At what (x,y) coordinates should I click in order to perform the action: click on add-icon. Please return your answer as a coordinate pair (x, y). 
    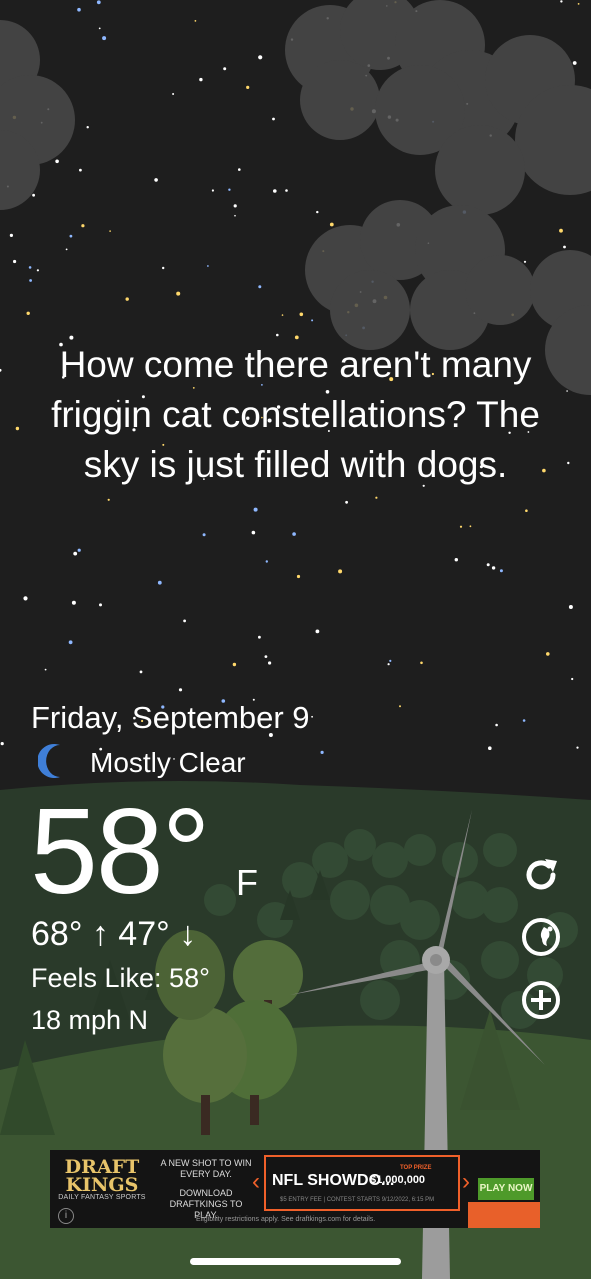
    Looking at the image, I should click on (541, 1000).